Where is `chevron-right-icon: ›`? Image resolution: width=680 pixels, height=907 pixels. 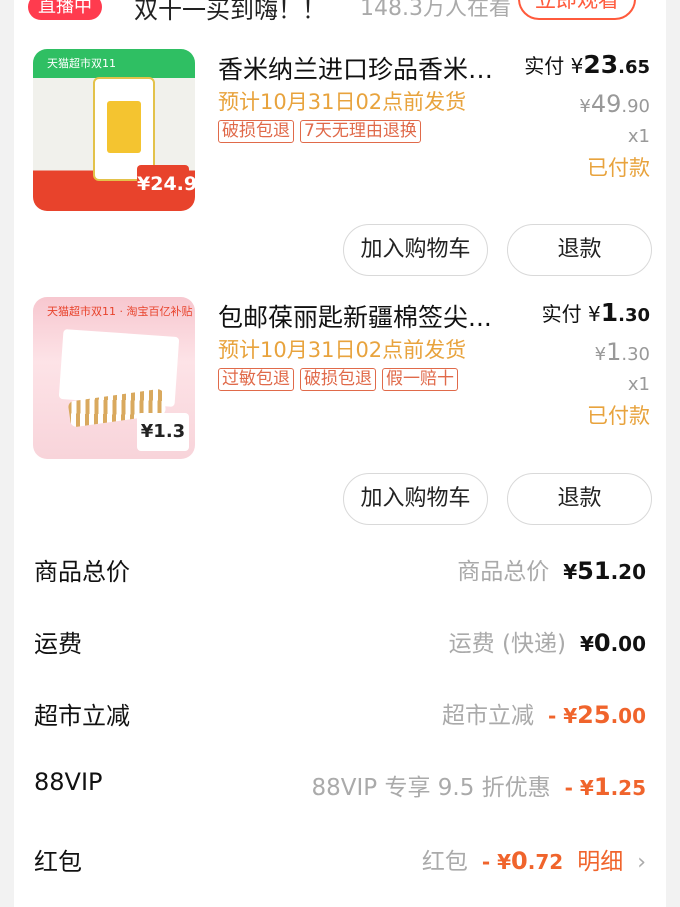 chevron-right-icon: › is located at coordinates (641, 862).